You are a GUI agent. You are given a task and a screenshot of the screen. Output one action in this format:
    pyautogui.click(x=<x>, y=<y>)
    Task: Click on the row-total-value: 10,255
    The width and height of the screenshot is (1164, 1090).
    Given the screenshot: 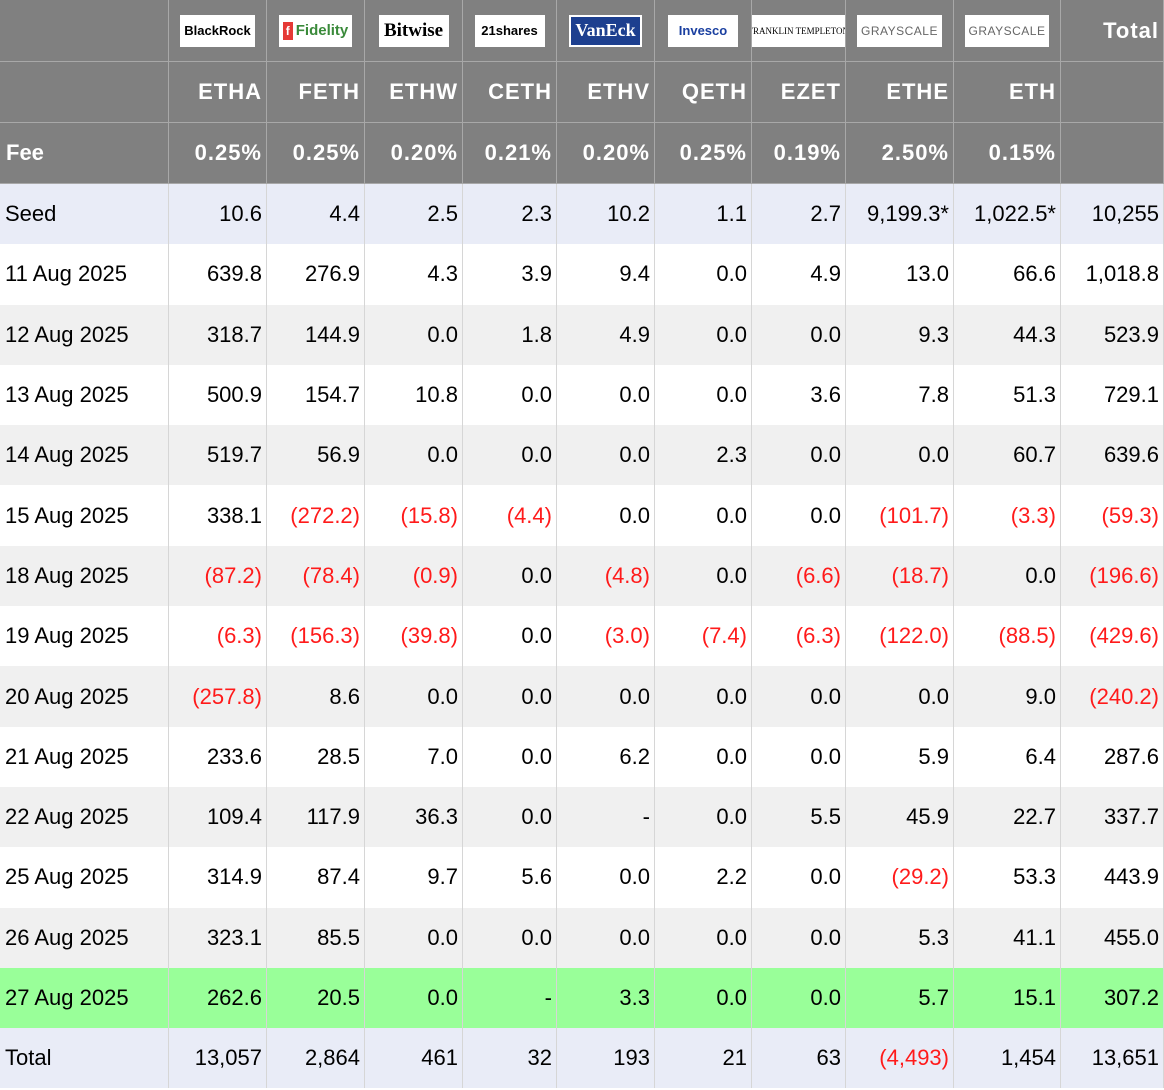 What is the action you would take?
    pyautogui.click(x=1112, y=214)
    